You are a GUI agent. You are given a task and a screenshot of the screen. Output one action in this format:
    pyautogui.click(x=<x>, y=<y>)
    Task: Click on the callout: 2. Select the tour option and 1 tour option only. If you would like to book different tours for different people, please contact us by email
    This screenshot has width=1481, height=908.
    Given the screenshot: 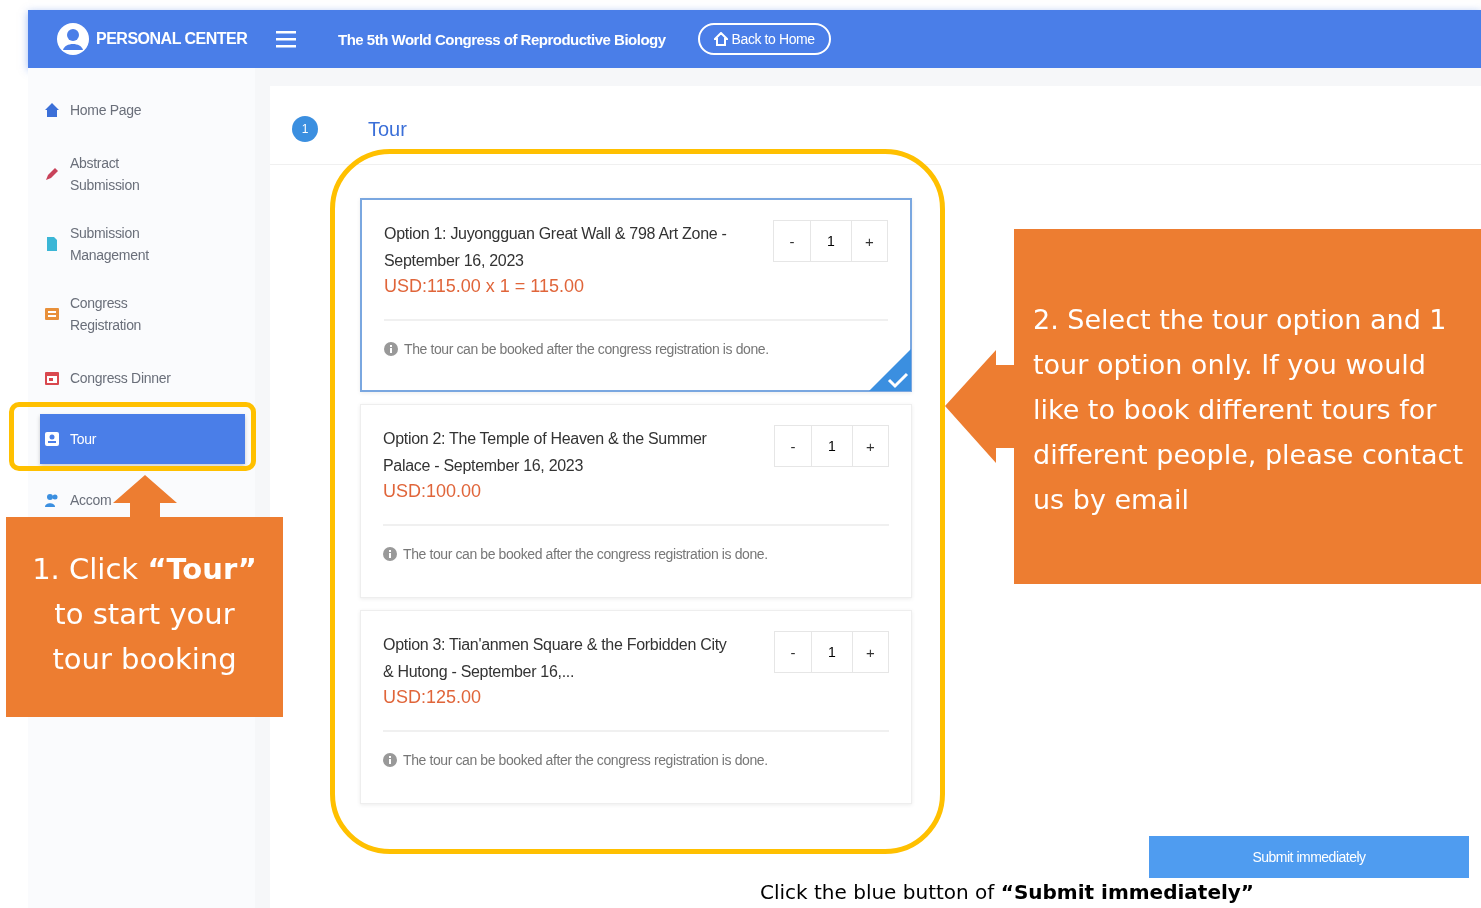 What is the action you would take?
    pyautogui.click(x=1247, y=406)
    